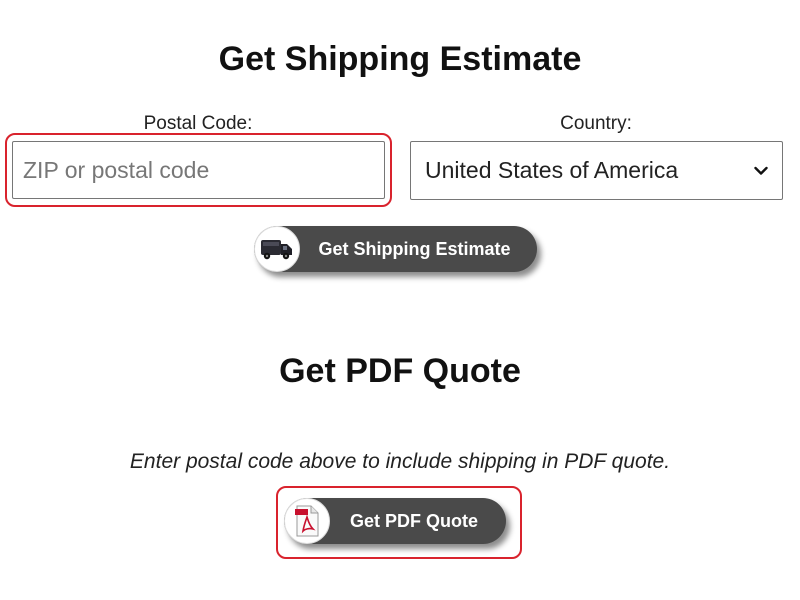  I want to click on get-shipping-estimate-button: Get Shipping Estimate, so click(395, 249).